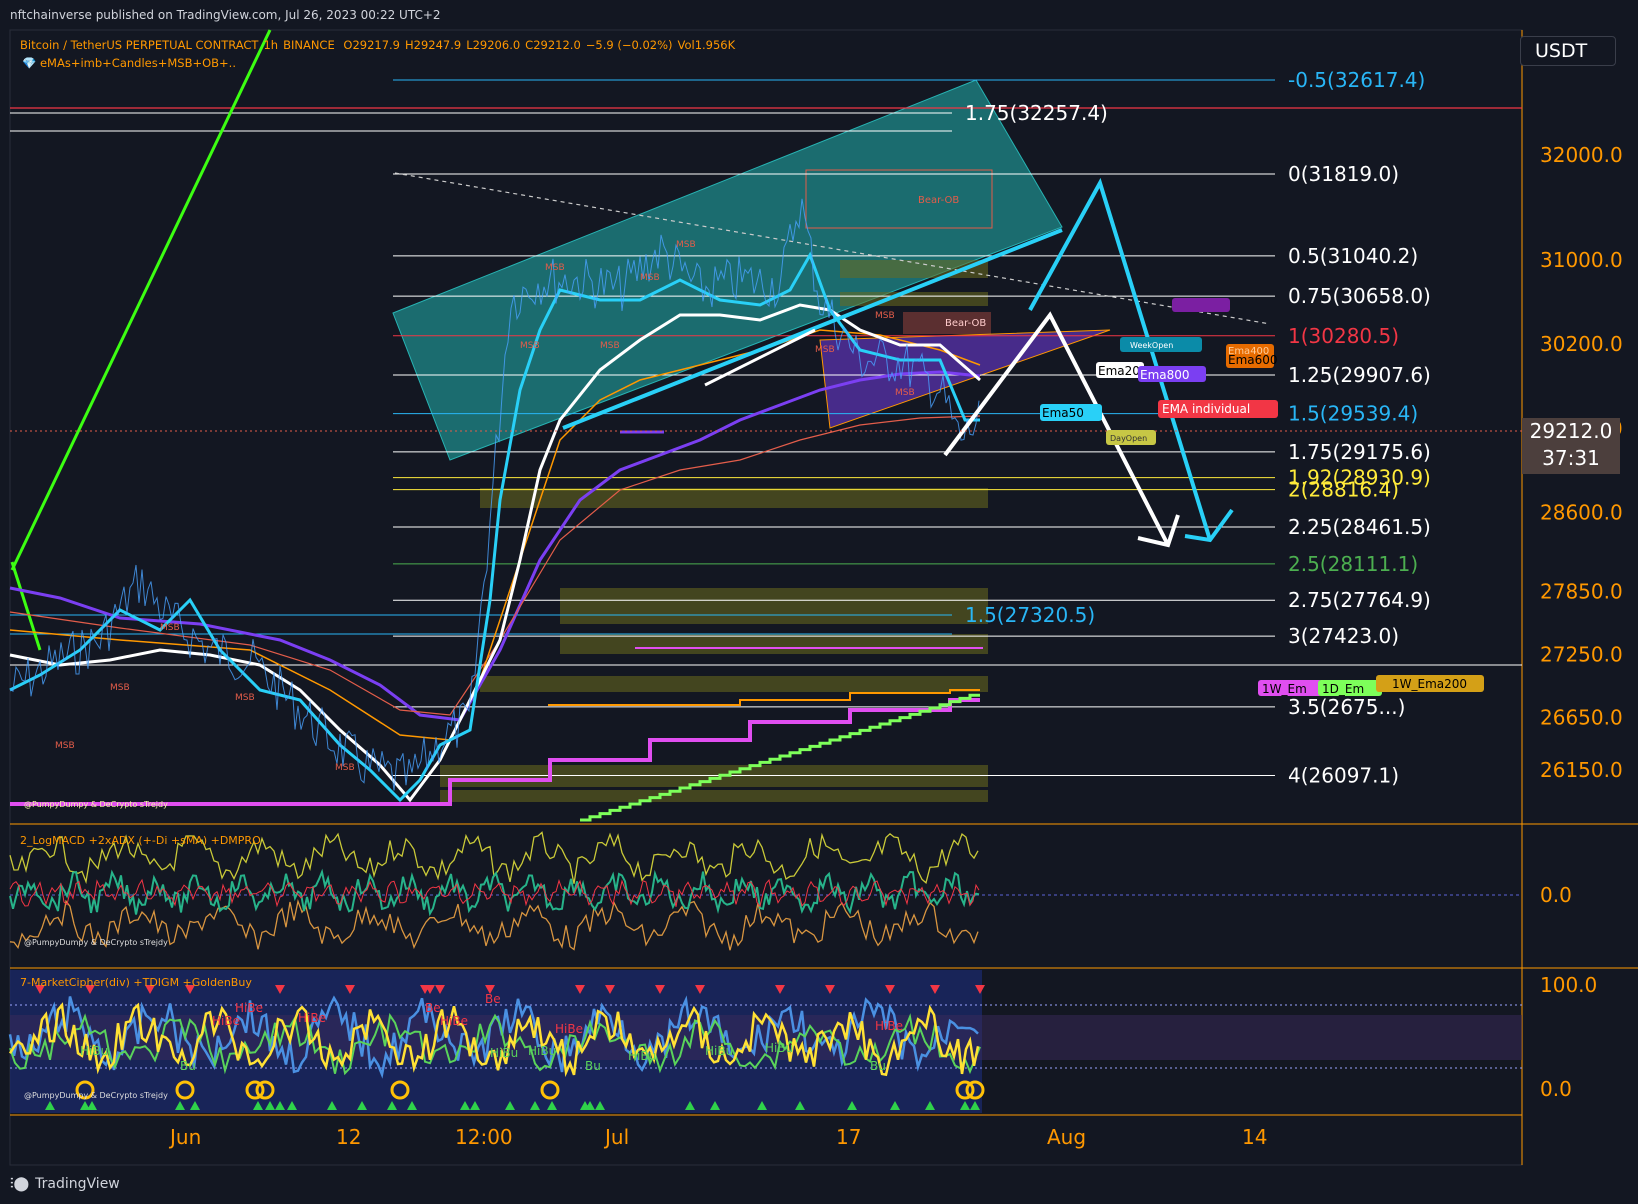  Describe the element at coordinates (96, 1095) in the screenshot. I see `mc-watermark: @PumpyDumpy & DeCrypto sTrejdy` at that location.